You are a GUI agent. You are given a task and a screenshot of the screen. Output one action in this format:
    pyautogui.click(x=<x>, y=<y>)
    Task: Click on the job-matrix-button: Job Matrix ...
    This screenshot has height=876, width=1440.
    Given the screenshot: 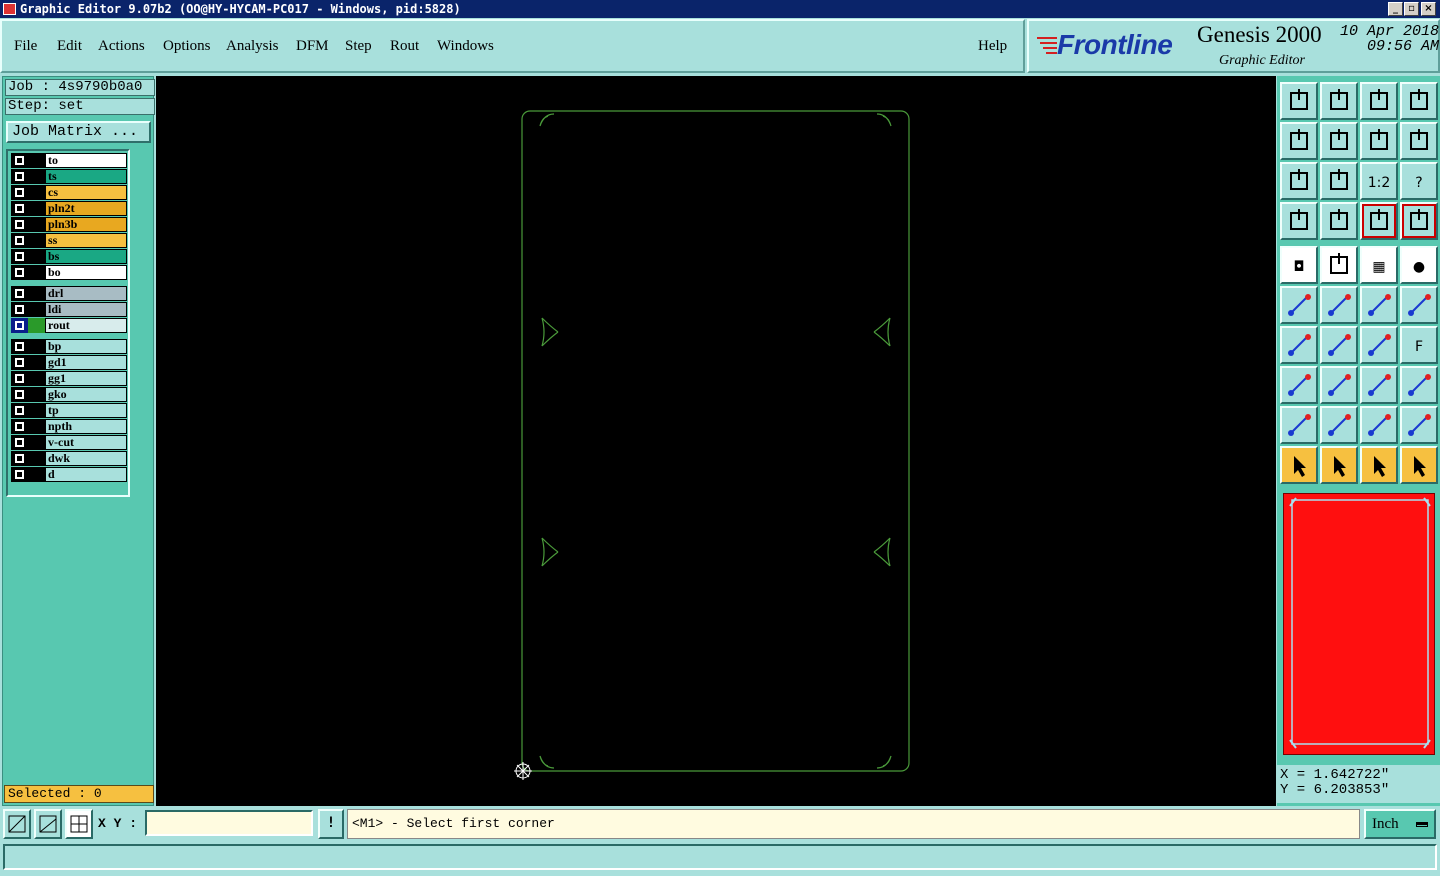 What is the action you would take?
    pyautogui.click(x=78, y=132)
    